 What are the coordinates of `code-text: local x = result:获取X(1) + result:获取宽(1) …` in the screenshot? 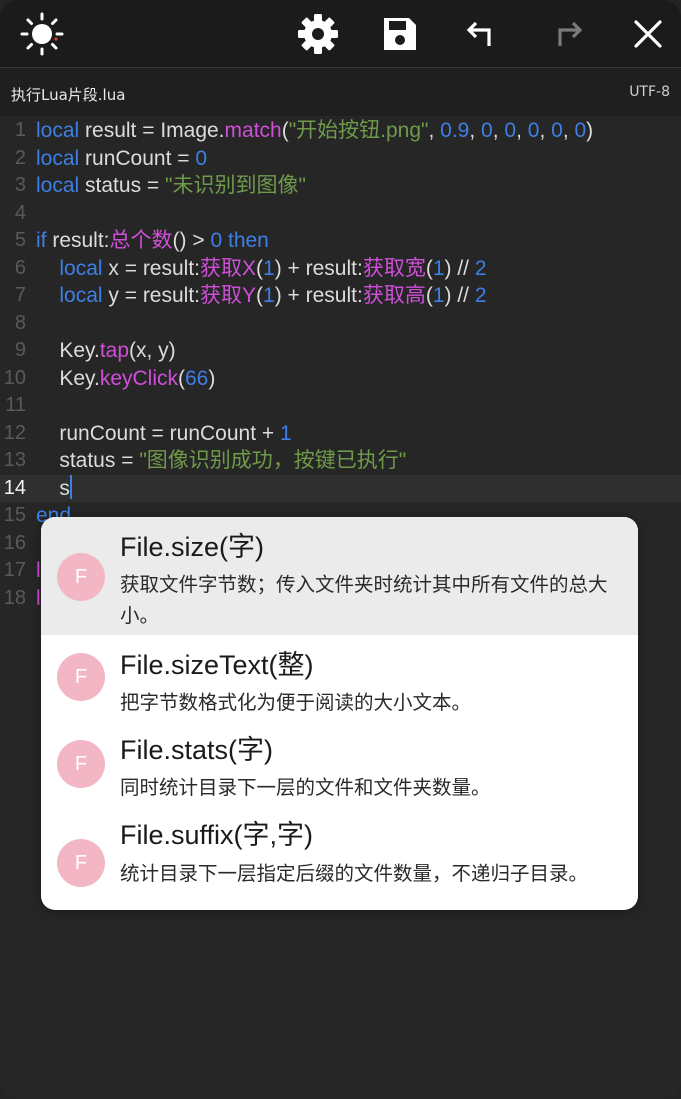 It's located at (261, 269).